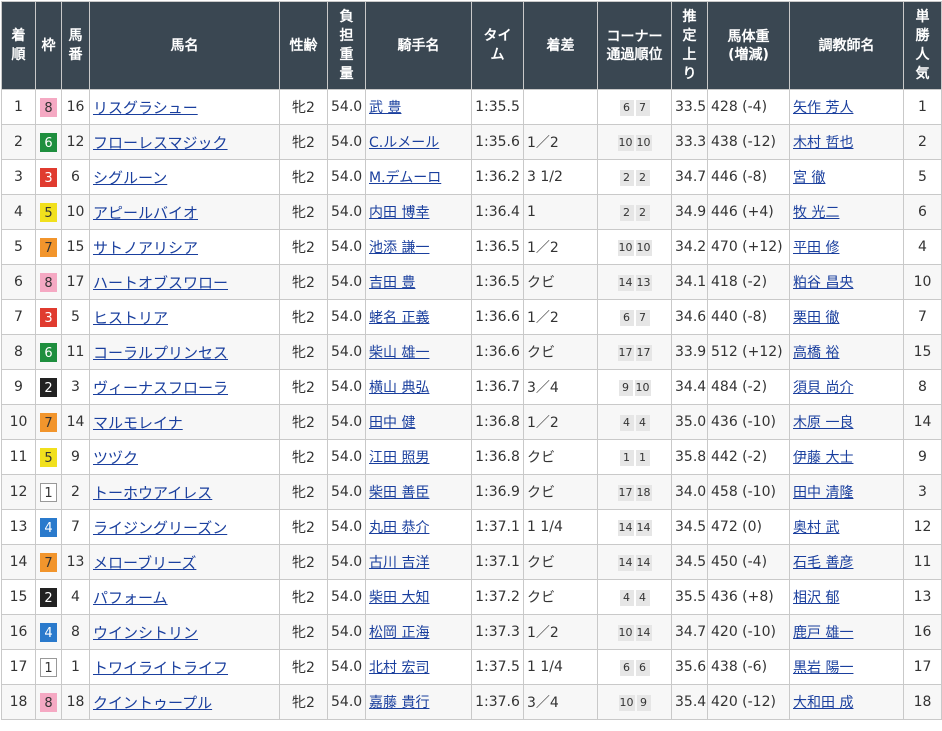 Image resolution: width=942 pixels, height=731 pixels. I want to click on horse-cell: マルモレイナ, so click(184, 422).